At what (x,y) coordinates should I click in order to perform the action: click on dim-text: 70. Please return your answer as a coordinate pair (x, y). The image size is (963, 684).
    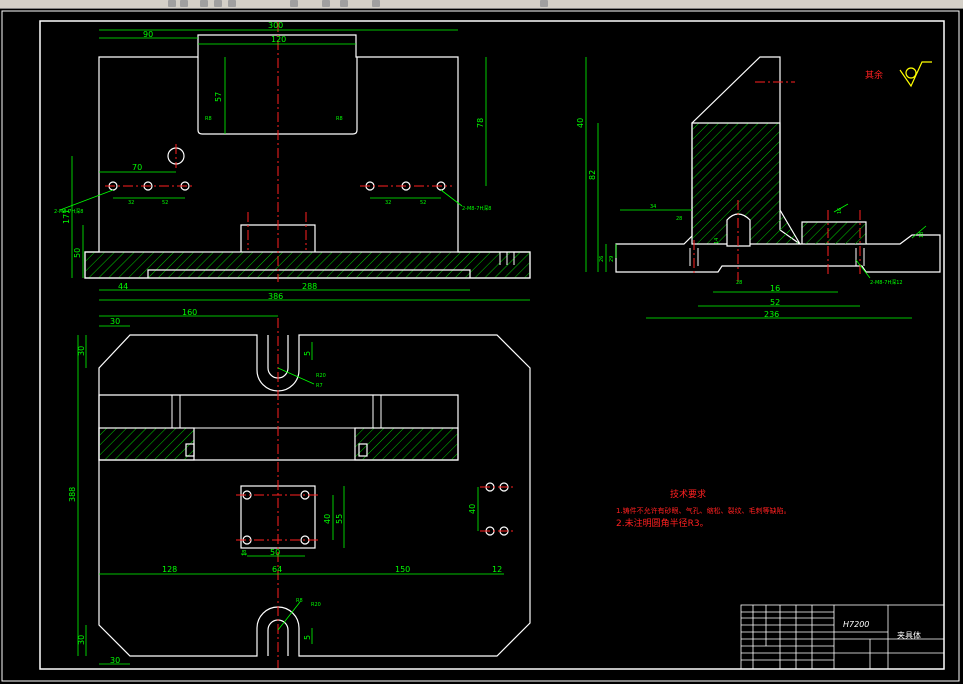
    Looking at the image, I should click on (137, 167).